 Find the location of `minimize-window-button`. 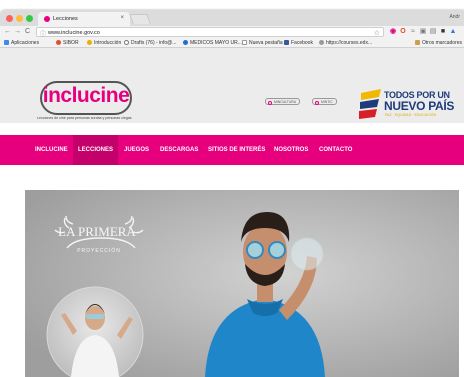

minimize-window-button is located at coordinates (19, 18).